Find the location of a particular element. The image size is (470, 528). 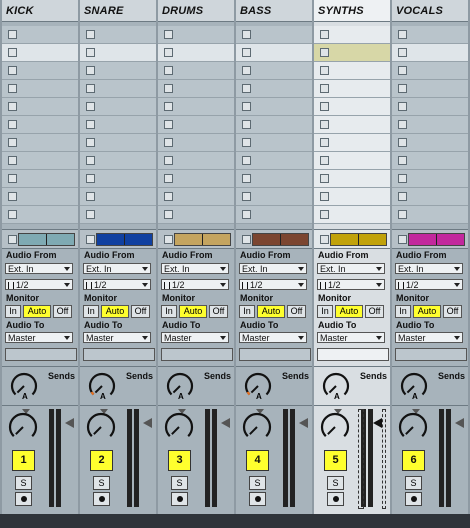

track-activator-button: 5 is located at coordinates (335, 460).